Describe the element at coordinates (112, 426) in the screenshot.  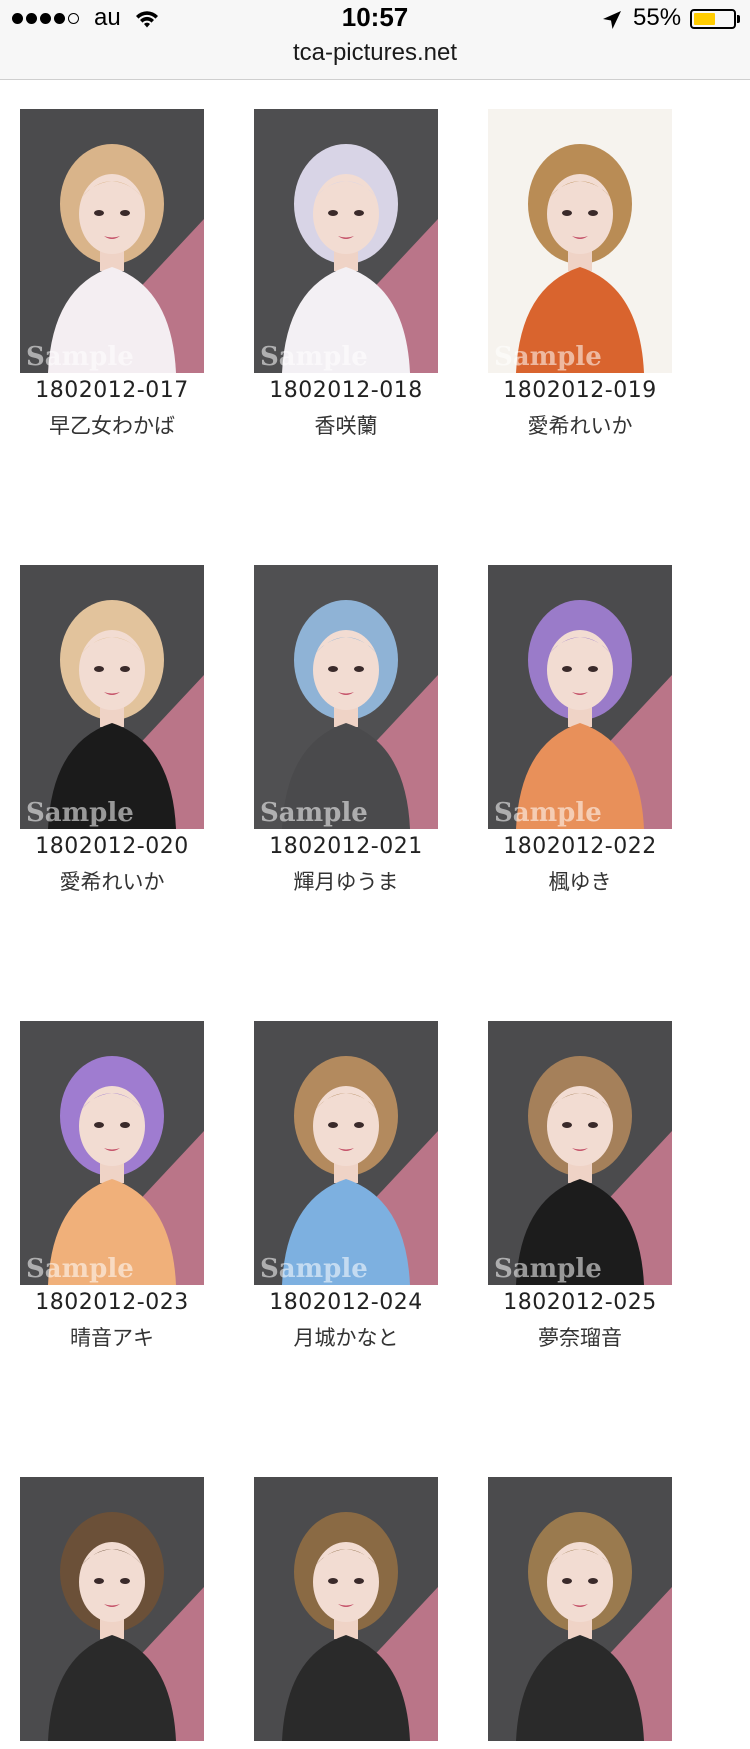
I see `performer-name: 早乙女わかば` at that location.